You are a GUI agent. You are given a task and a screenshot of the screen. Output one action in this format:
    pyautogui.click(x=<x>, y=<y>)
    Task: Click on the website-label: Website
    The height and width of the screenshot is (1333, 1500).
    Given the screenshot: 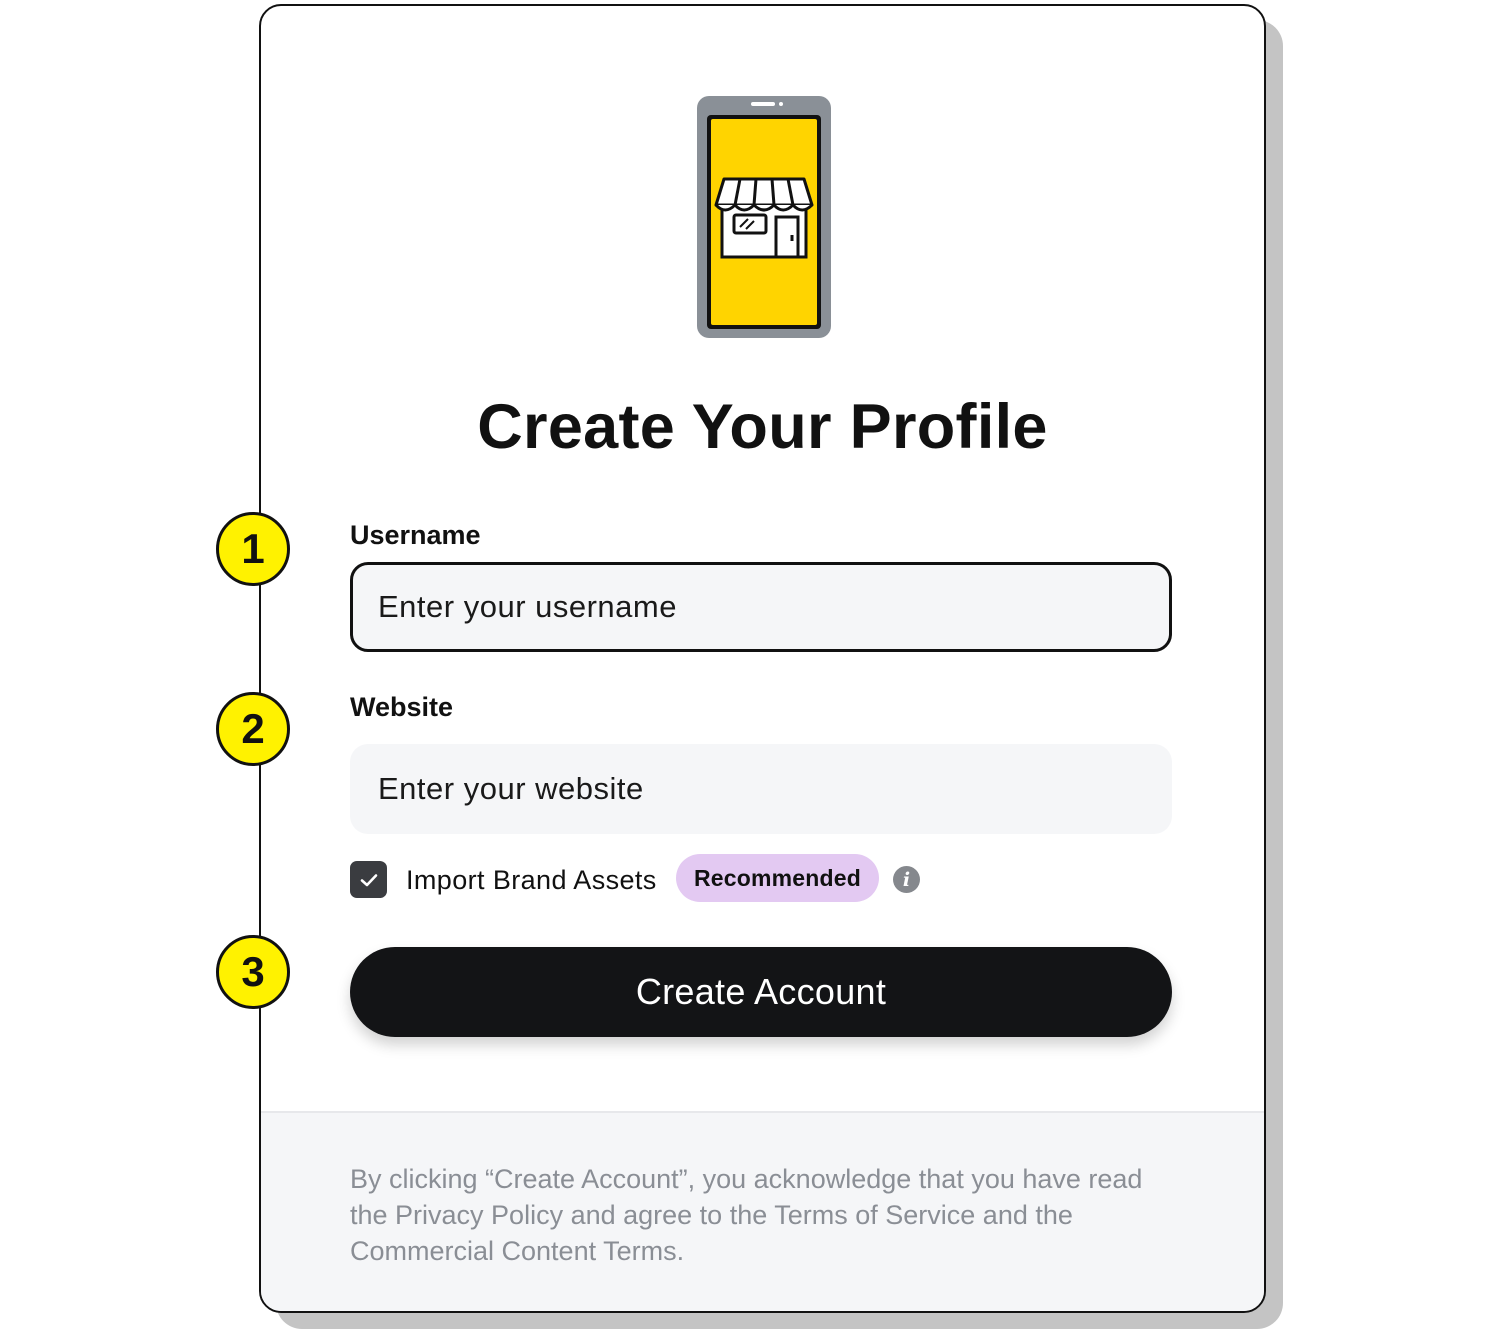 What is the action you would take?
    pyautogui.click(x=402, y=707)
    